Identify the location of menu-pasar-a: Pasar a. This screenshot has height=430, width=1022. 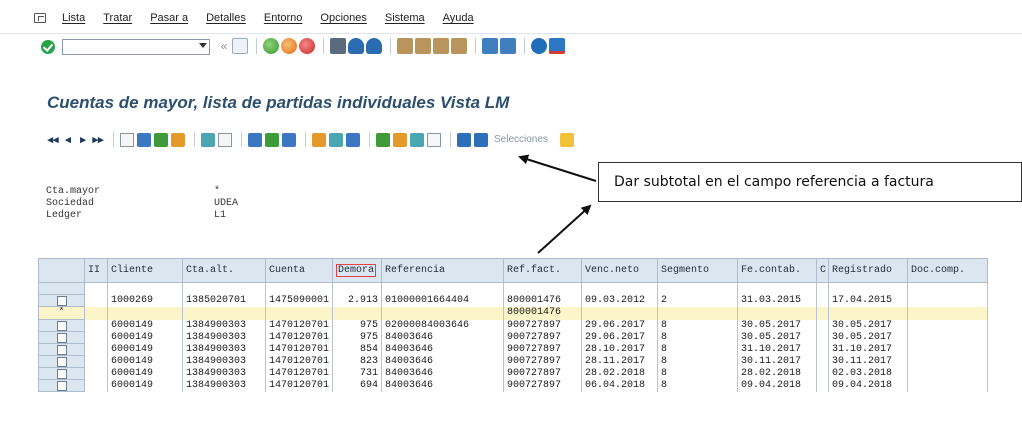
(169, 18).